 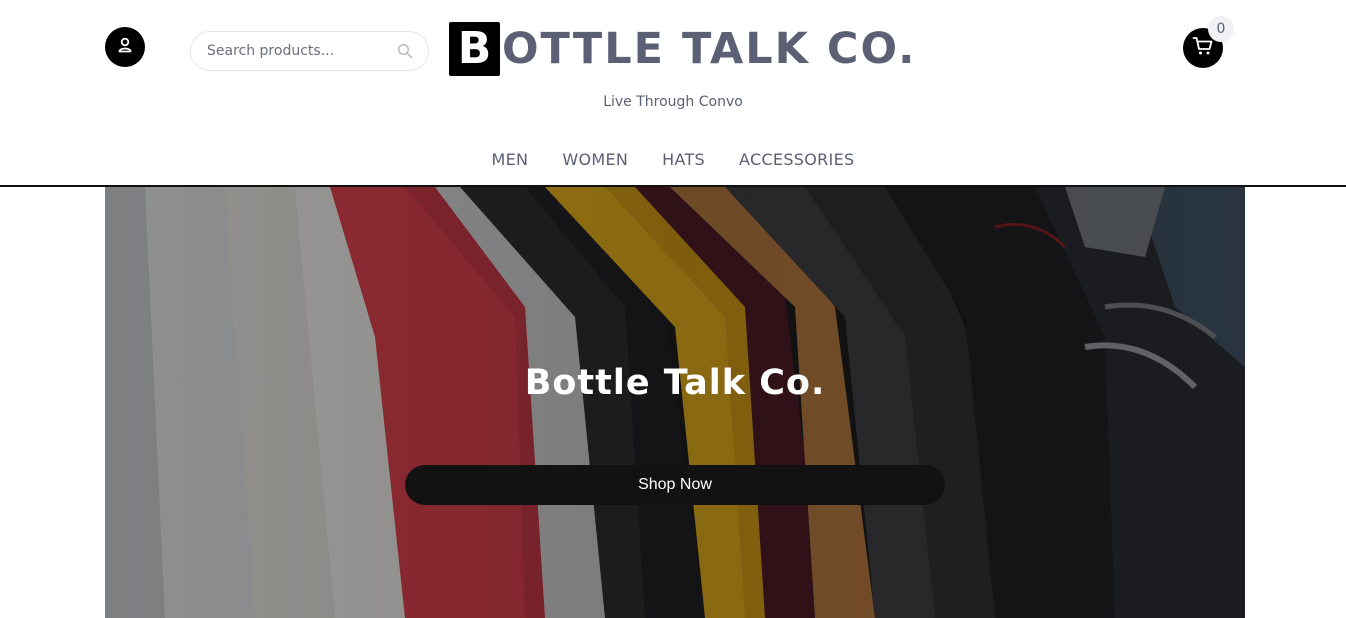 I want to click on user-icon, so click(x=125, y=47).